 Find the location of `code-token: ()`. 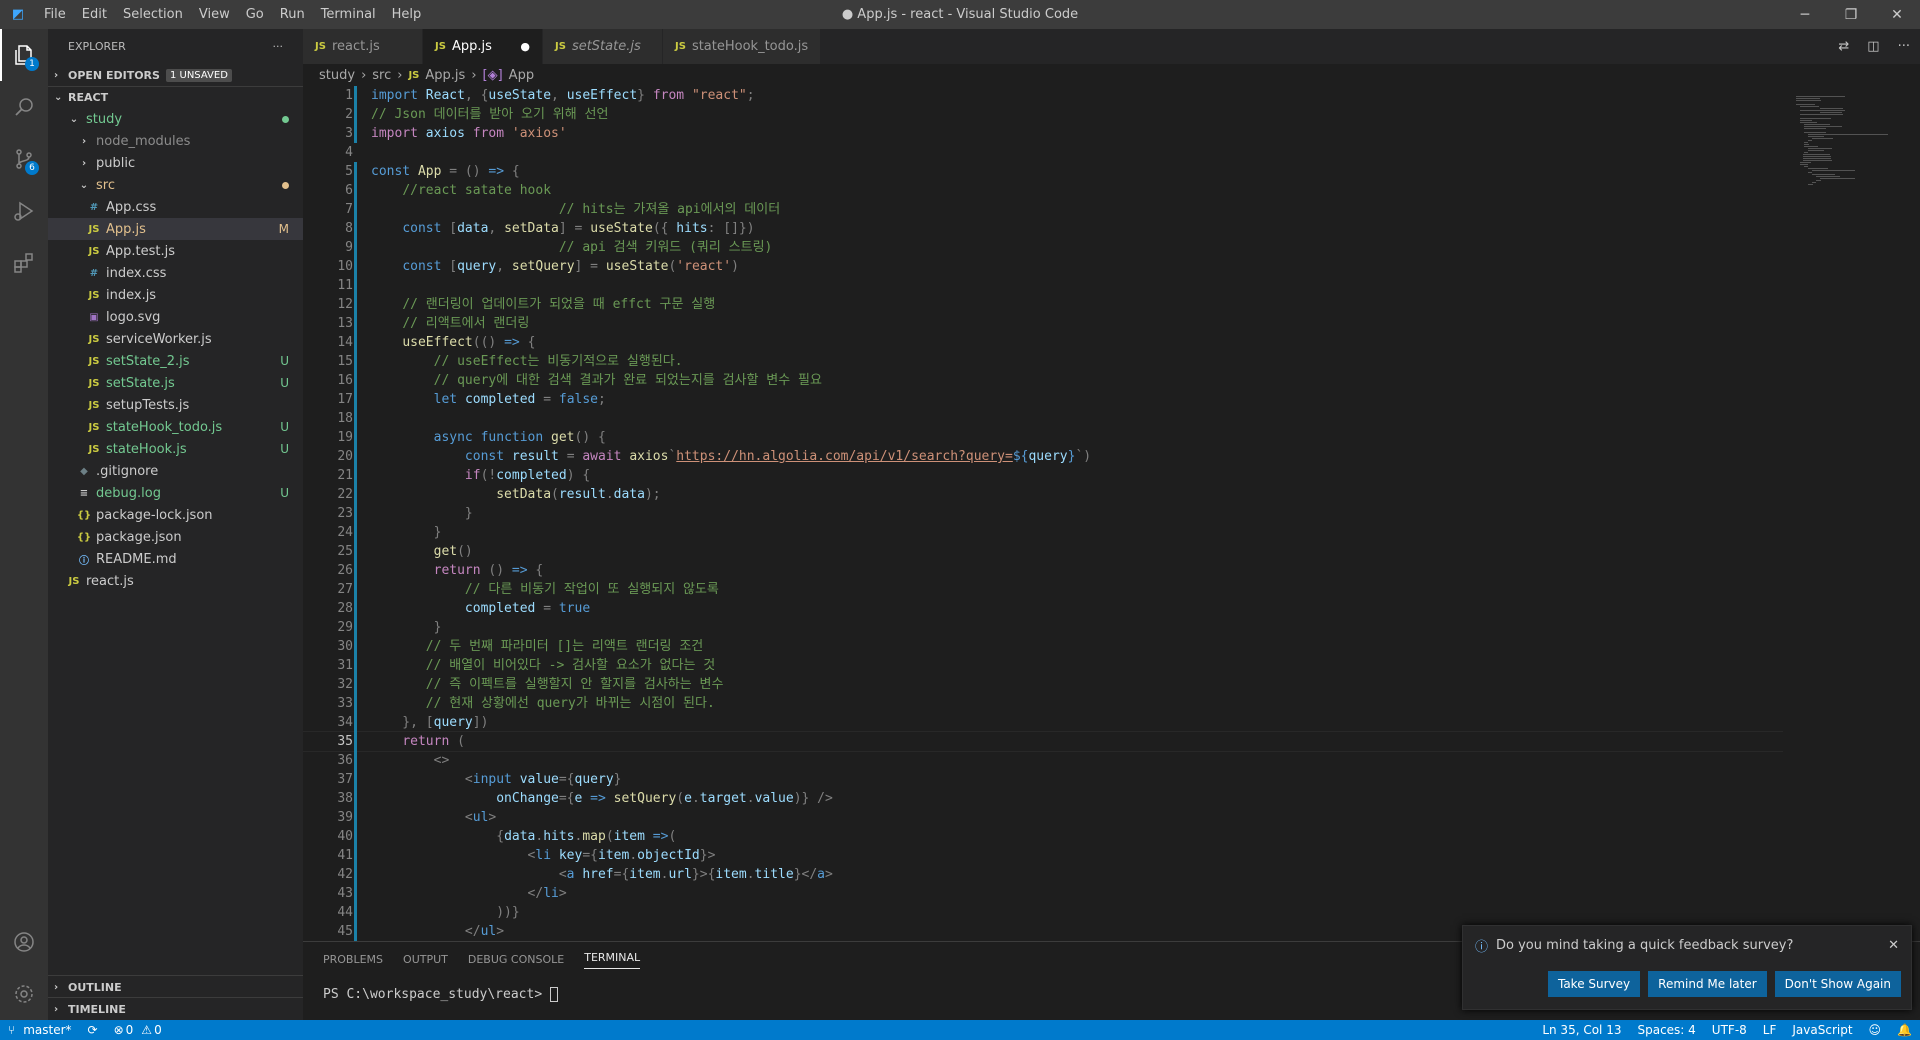

code-token: () is located at coordinates (465, 551).